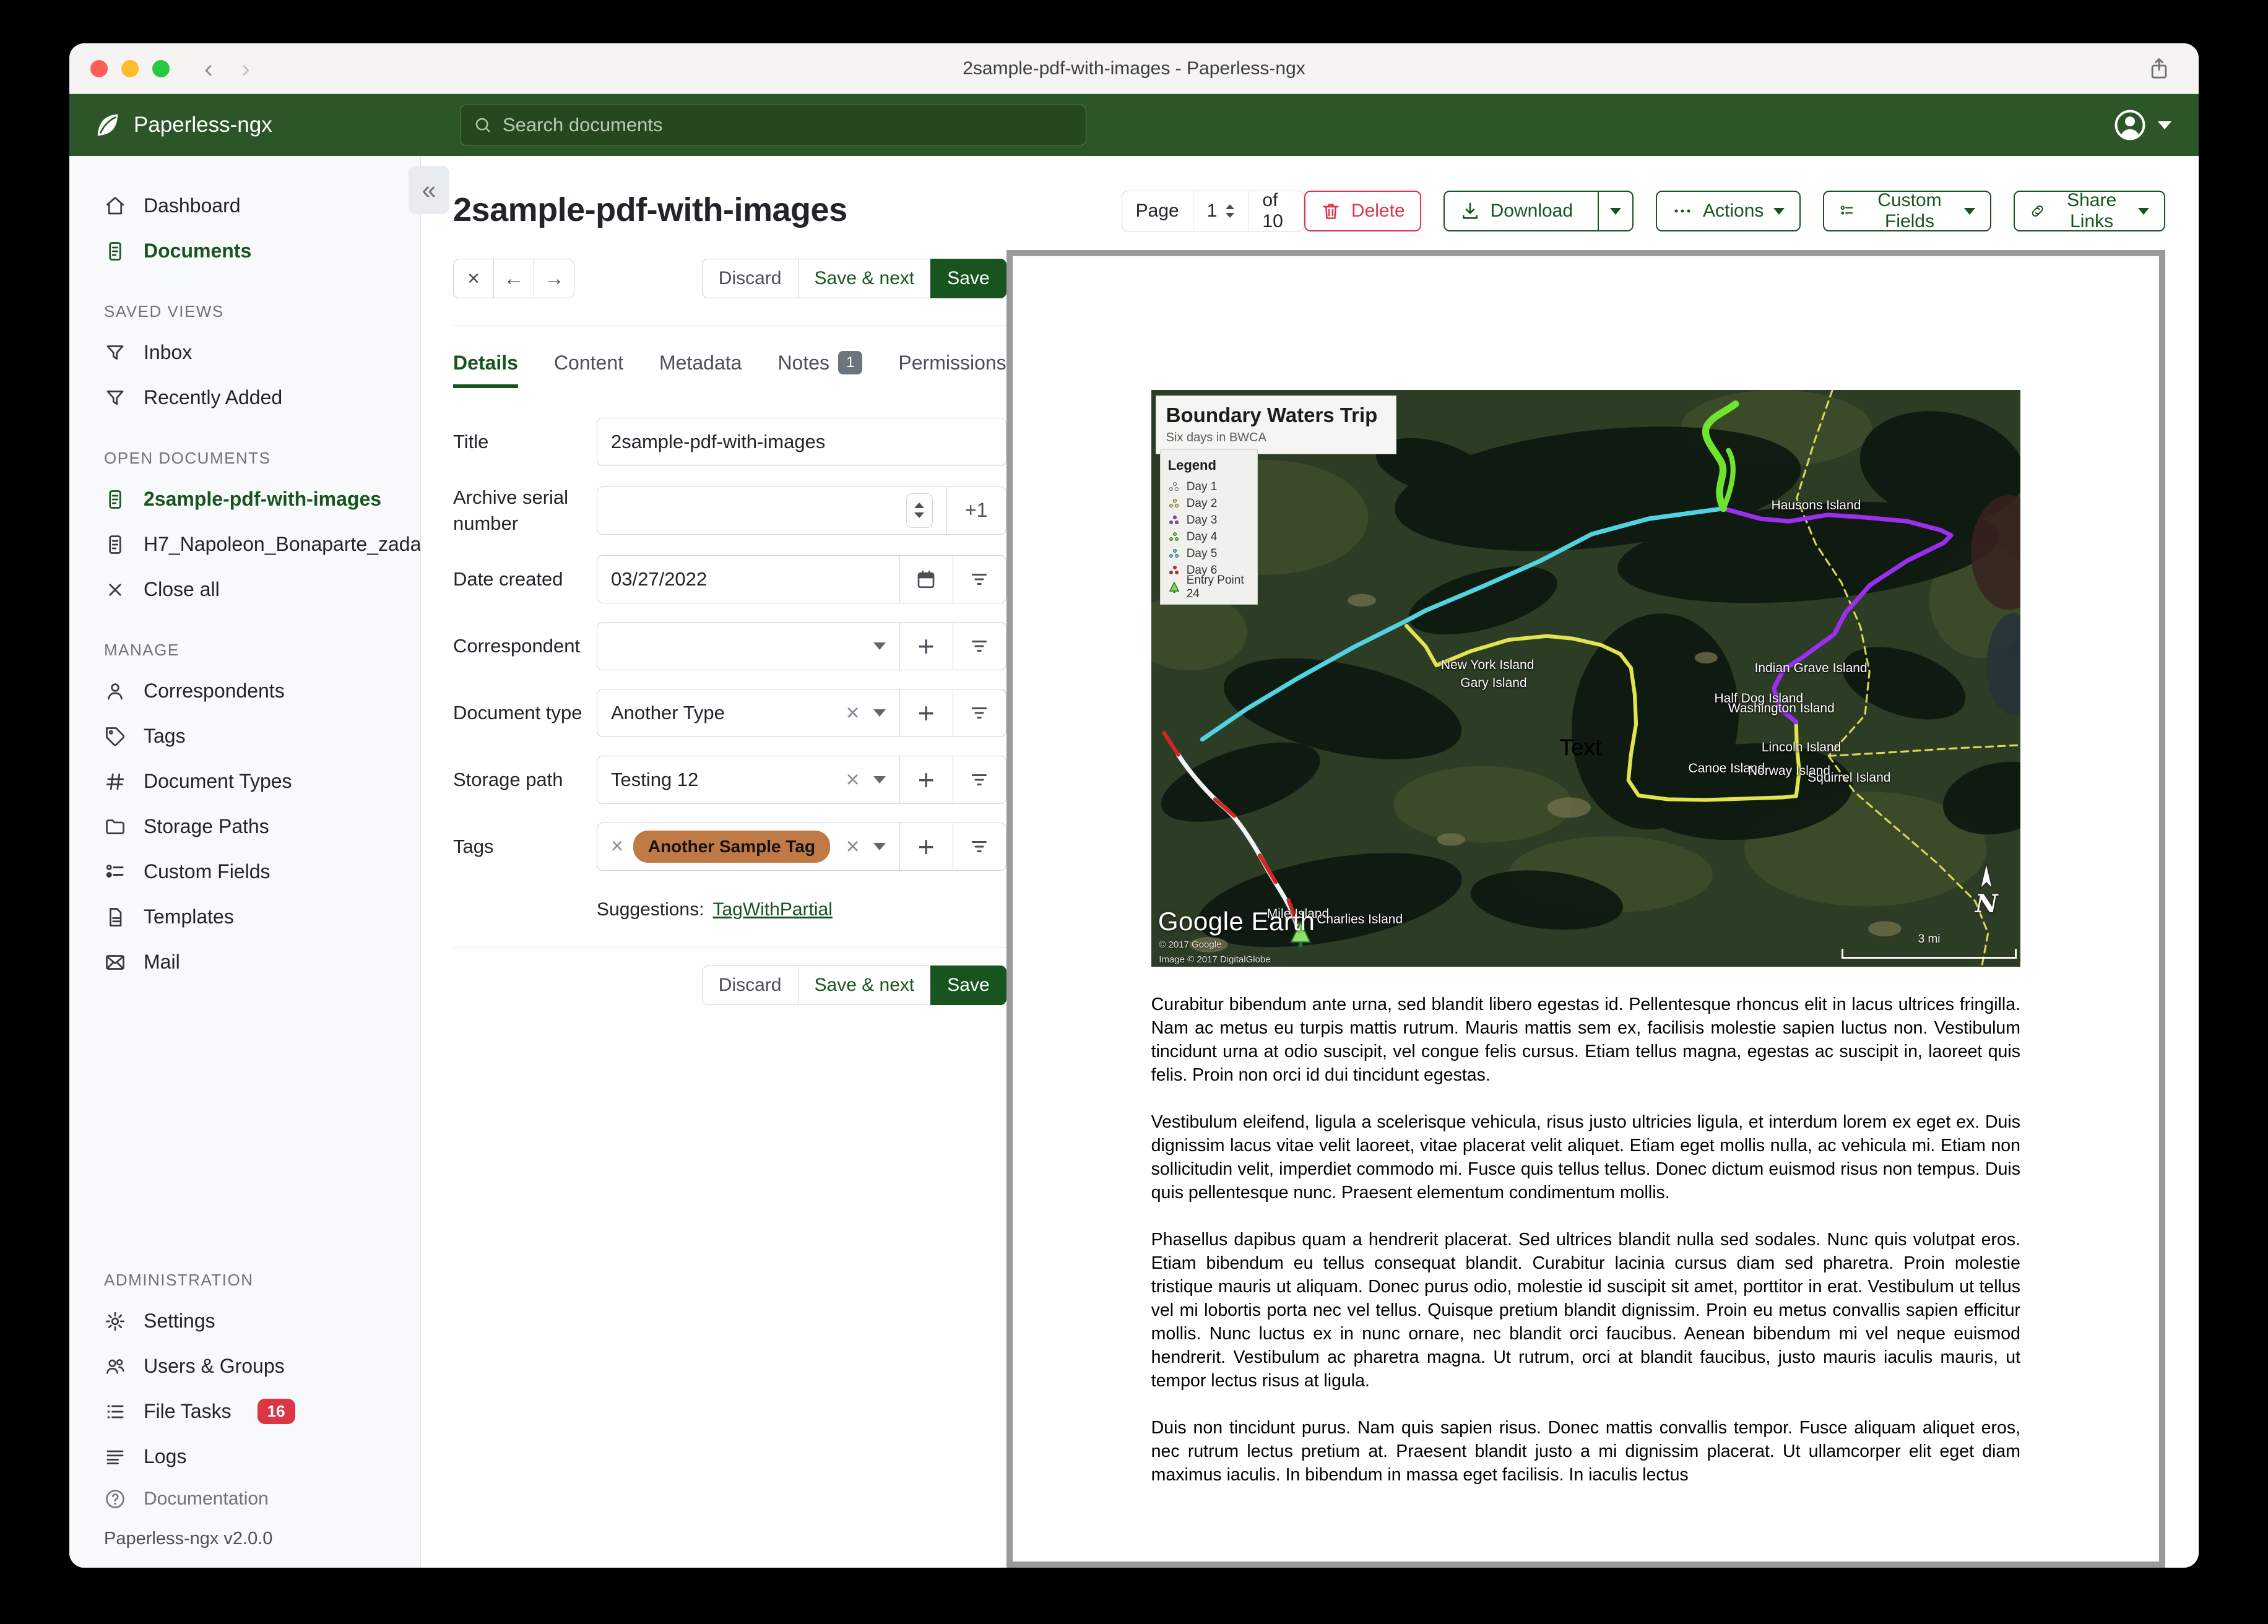  What do you see at coordinates (1202, 520) in the screenshot?
I see `legend-label: Day 3` at bounding box center [1202, 520].